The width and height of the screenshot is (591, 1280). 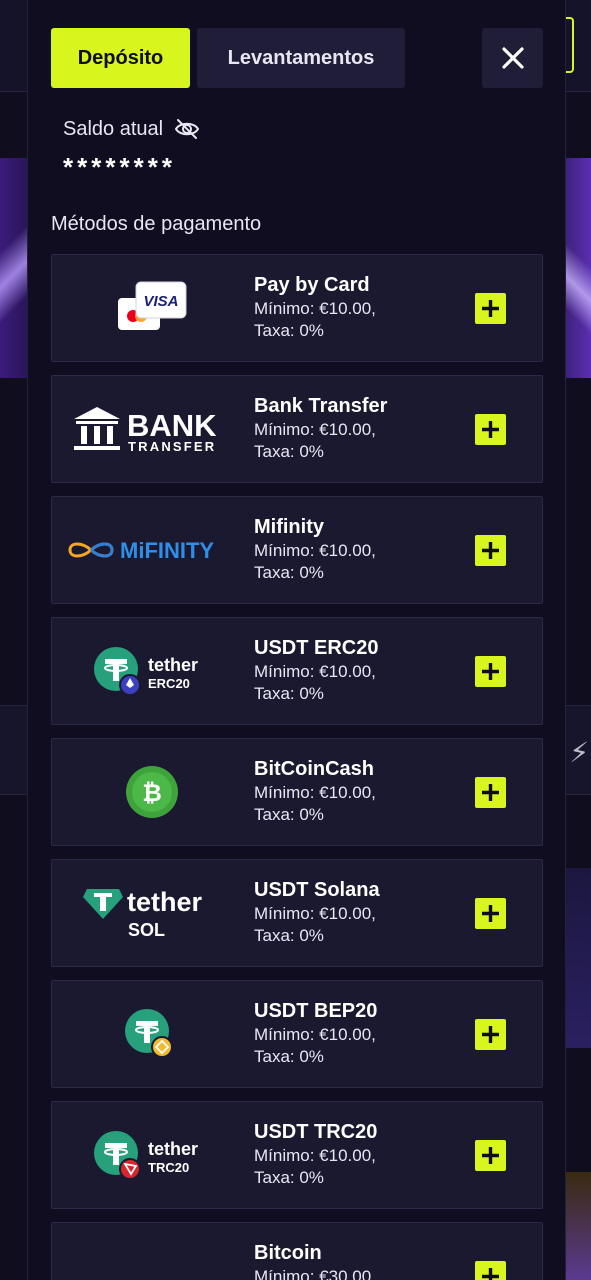 What do you see at coordinates (172, 446) in the screenshot?
I see `transfer-text: TRANSFER` at bounding box center [172, 446].